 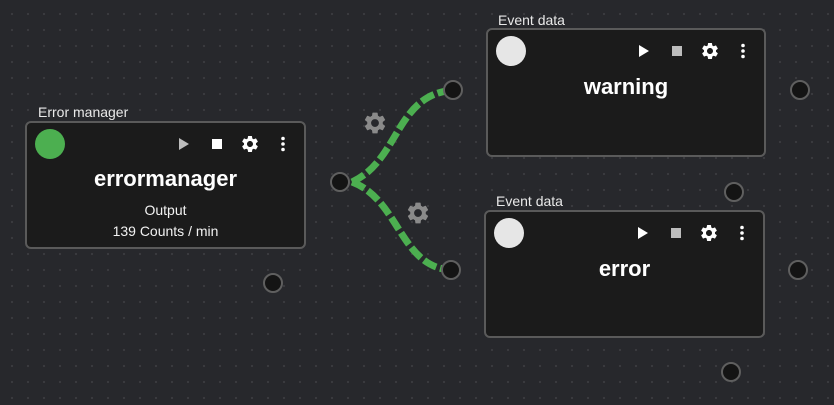 I want to click on node-name: error, so click(x=624, y=268).